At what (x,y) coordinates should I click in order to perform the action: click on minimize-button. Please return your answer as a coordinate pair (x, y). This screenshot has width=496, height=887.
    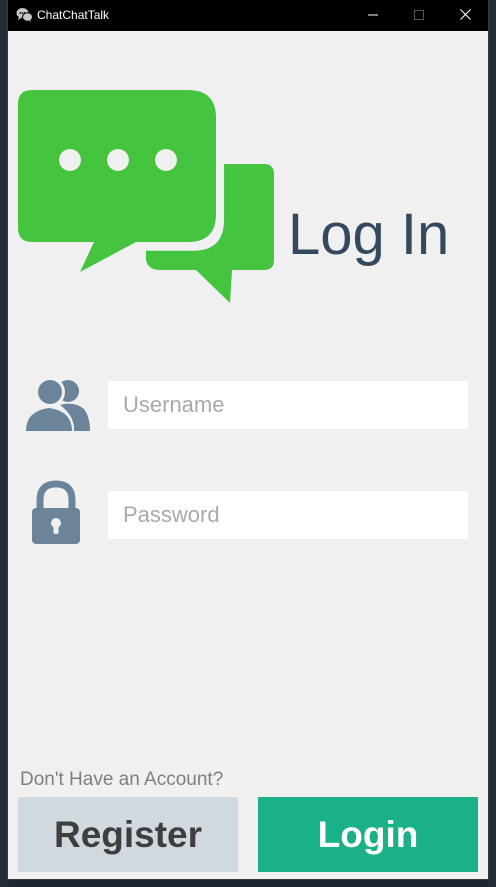
    Looking at the image, I should click on (373, 15).